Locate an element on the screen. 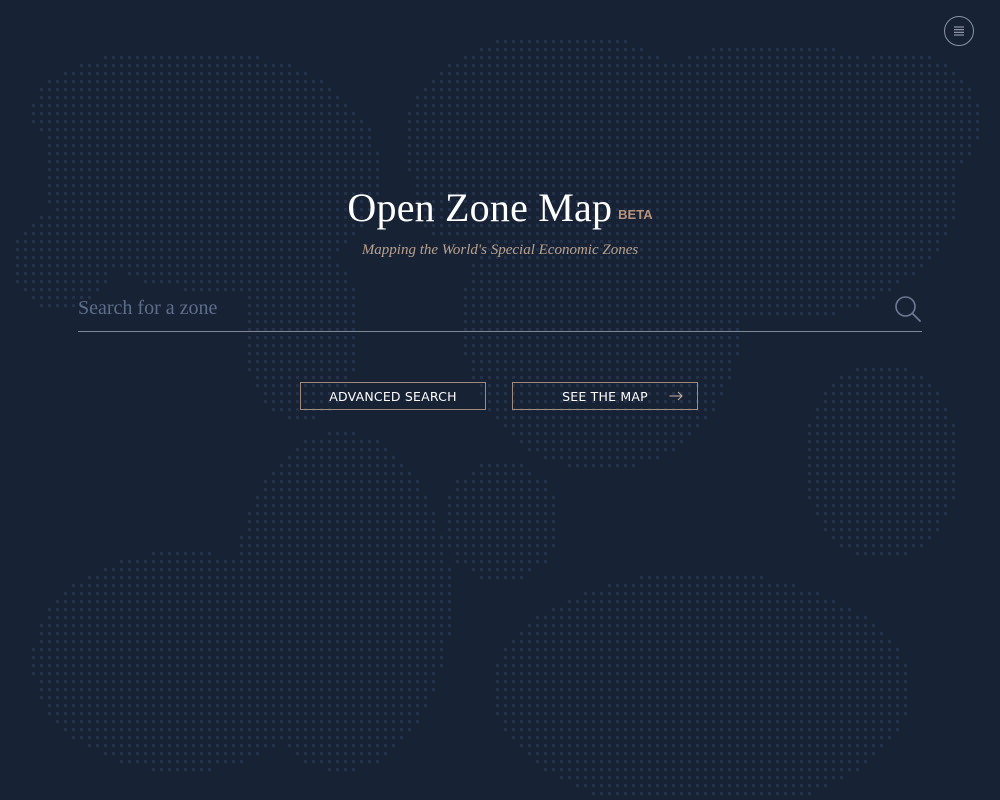  search-bar is located at coordinates (500, 310).